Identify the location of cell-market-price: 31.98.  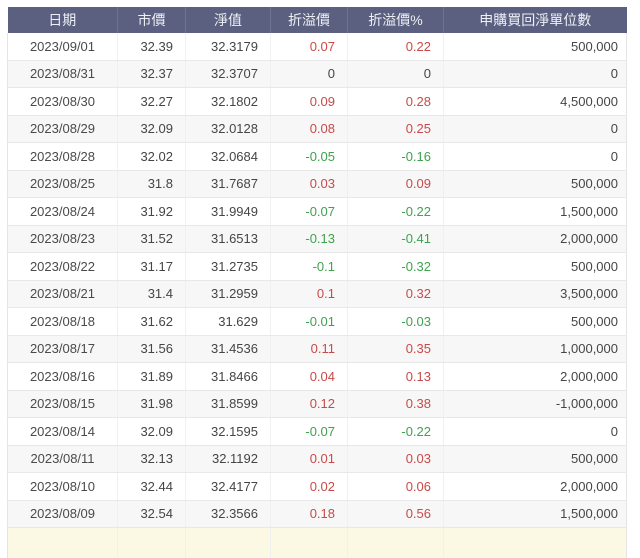
(152, 404).